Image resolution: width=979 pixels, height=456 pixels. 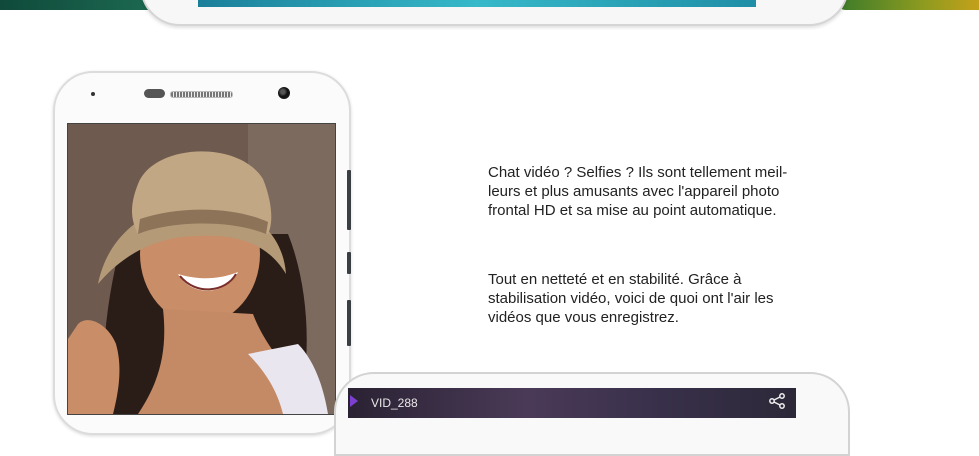 I want to click on front-sensor-dot-icon, so click(x=93, y=94).